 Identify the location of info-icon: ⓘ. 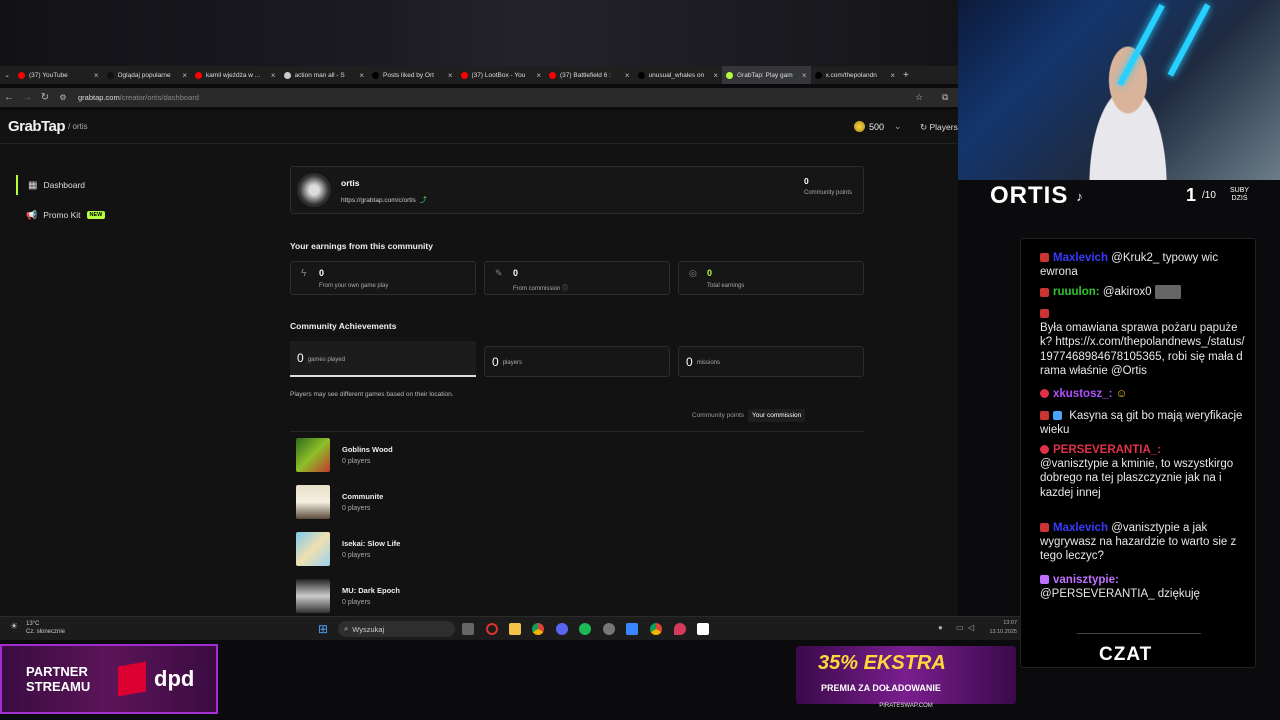
(565, 289).